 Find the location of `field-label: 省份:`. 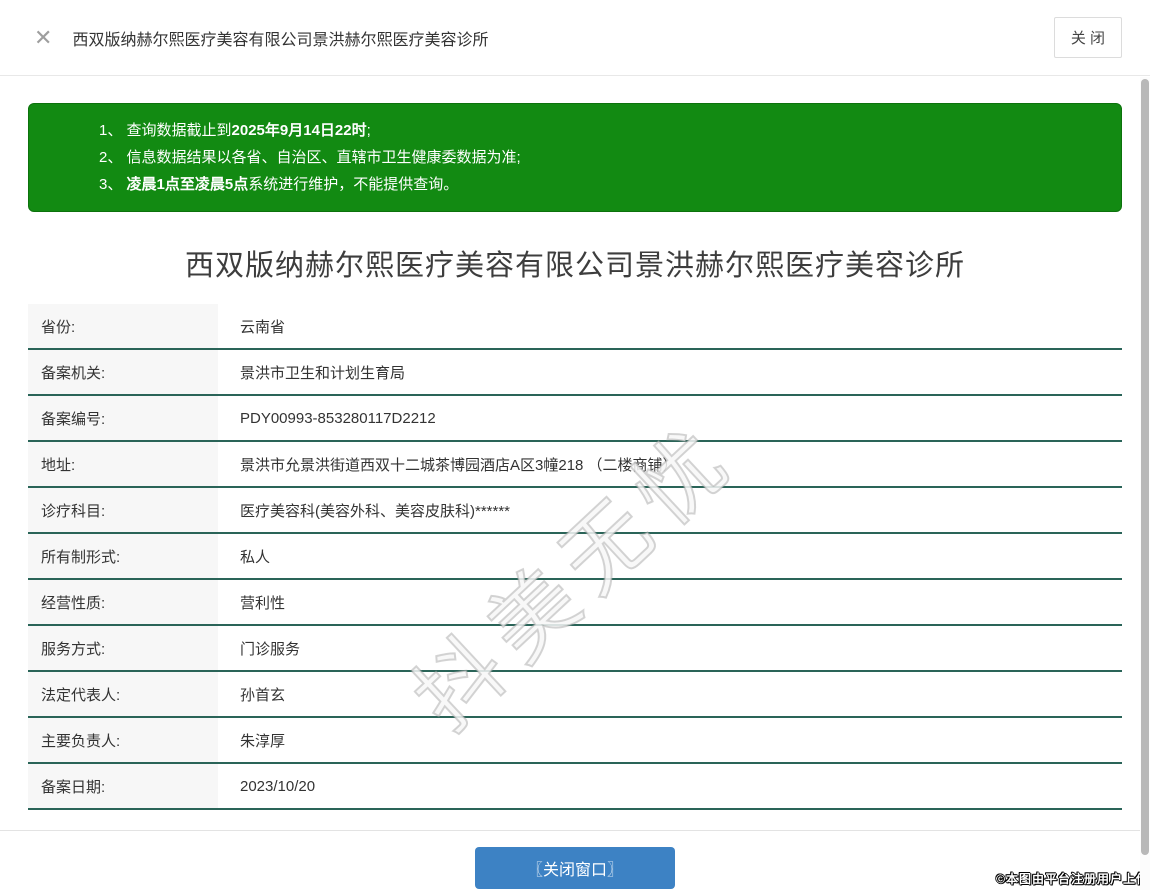

field-label: 省份: is located at coordinates (123, 326).